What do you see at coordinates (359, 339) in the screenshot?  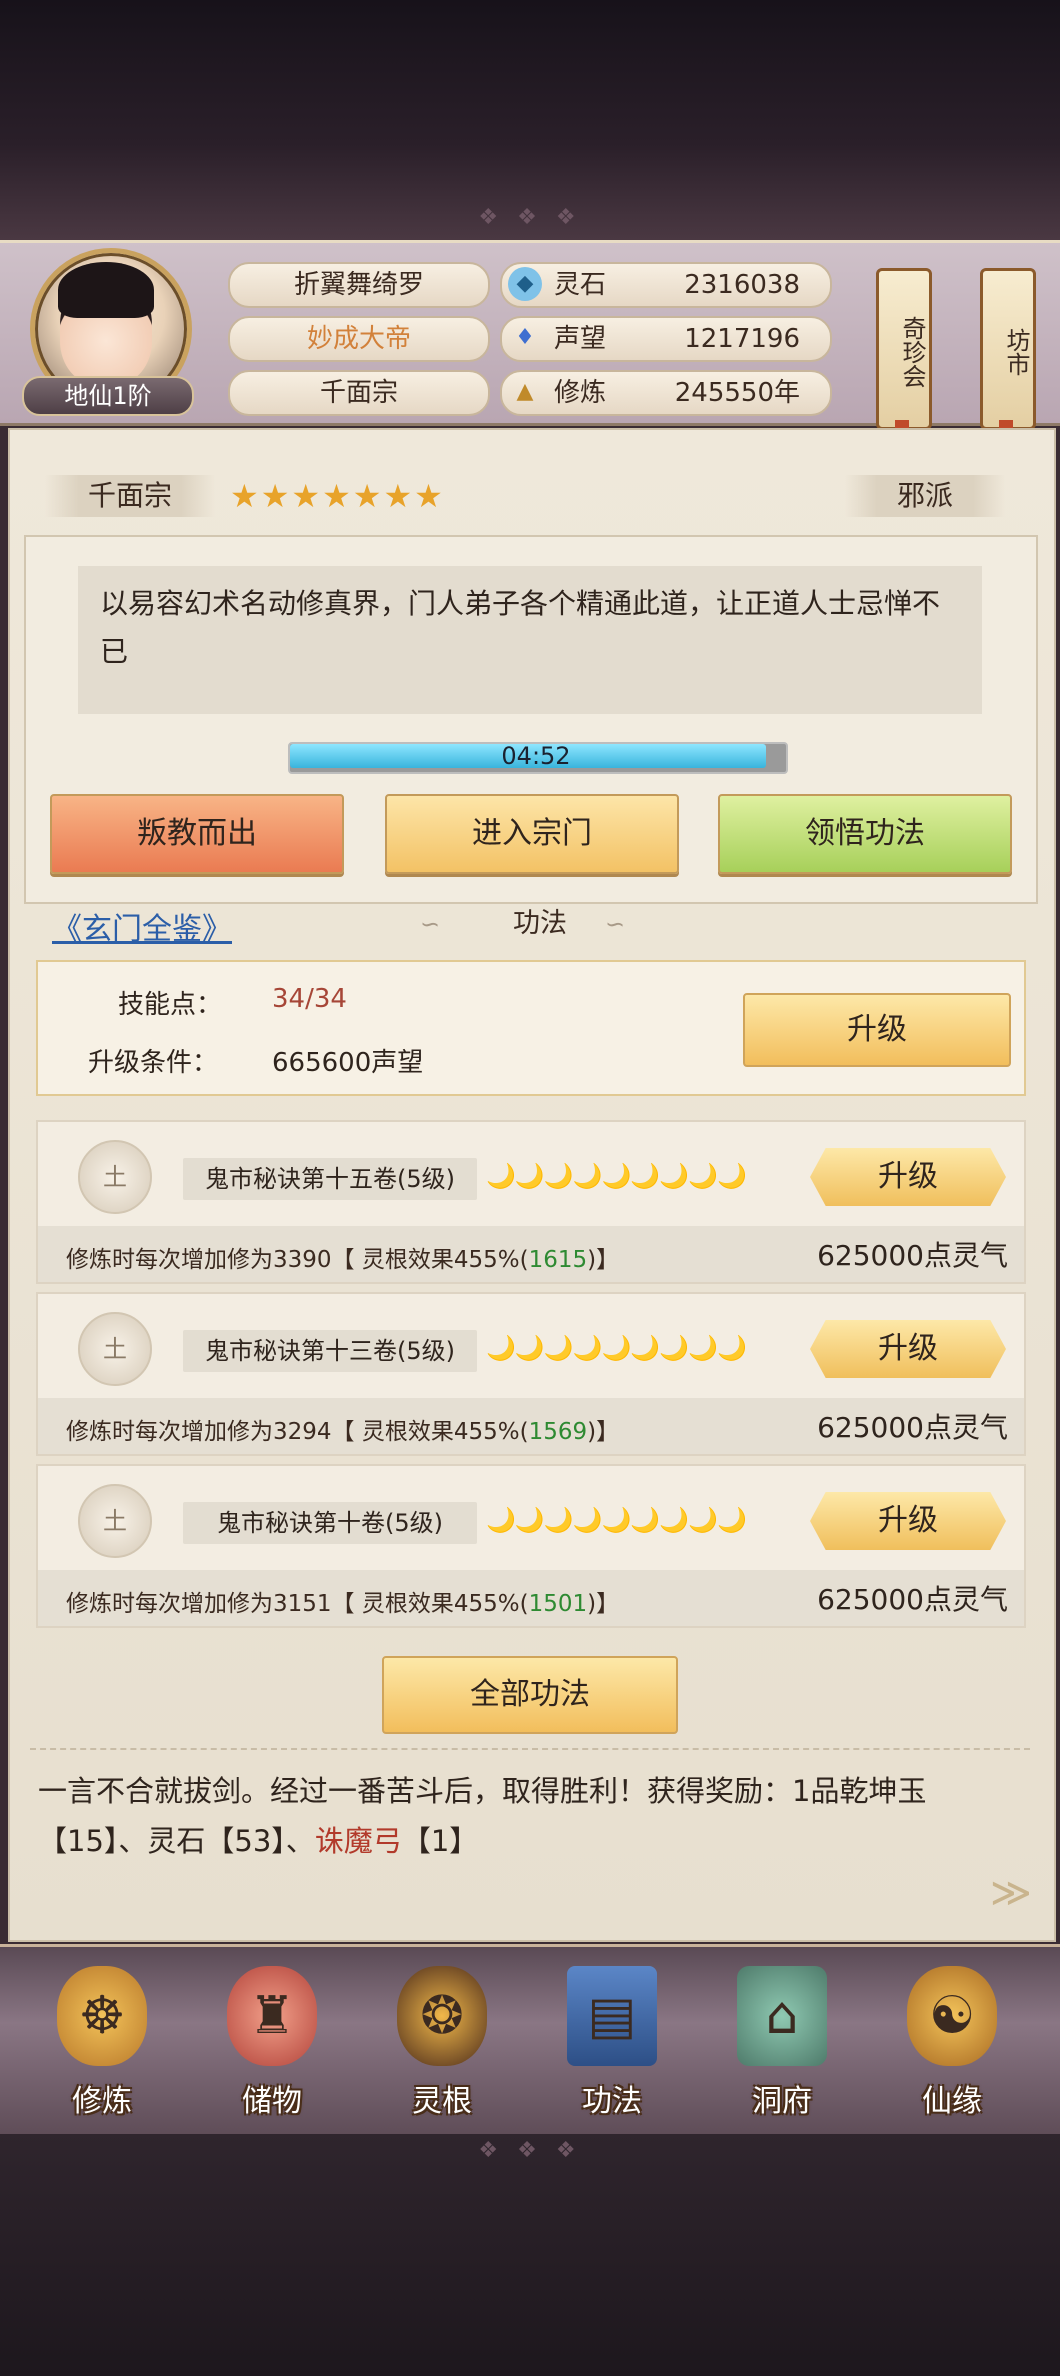 I see `player-title: 妙成大帝` at bounding box center [359, 339].